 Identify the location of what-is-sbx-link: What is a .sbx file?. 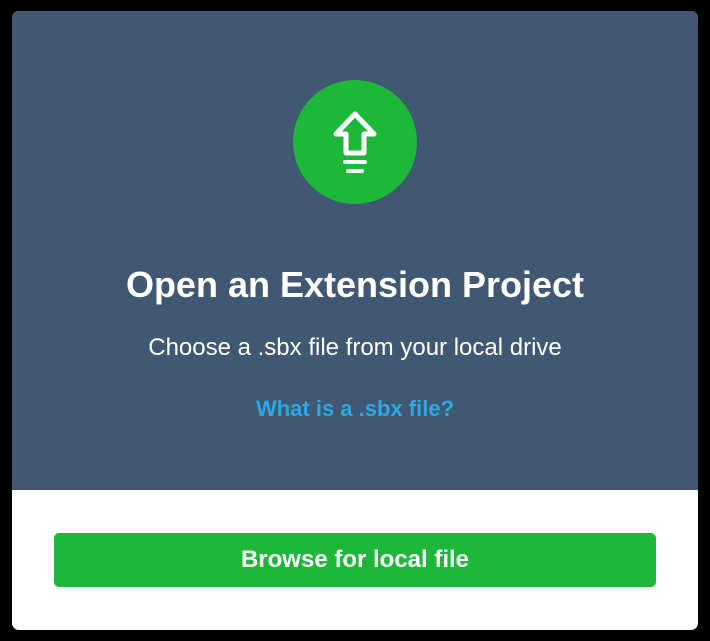
(355, 408).